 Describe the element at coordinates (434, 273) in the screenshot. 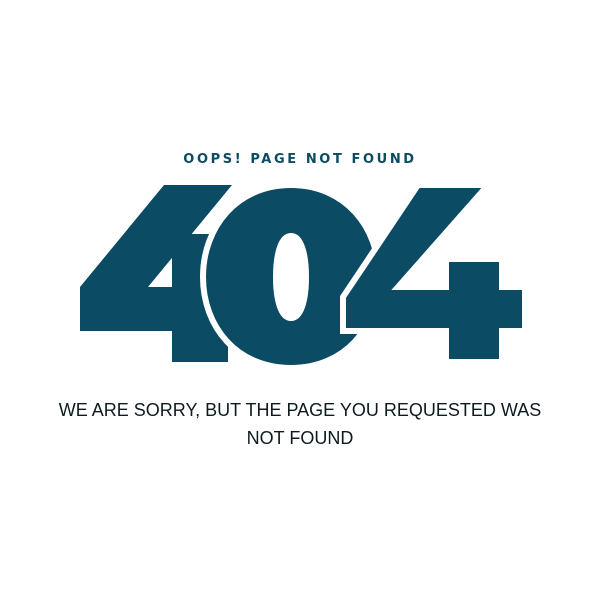

I see `digit-four-right` at that location.